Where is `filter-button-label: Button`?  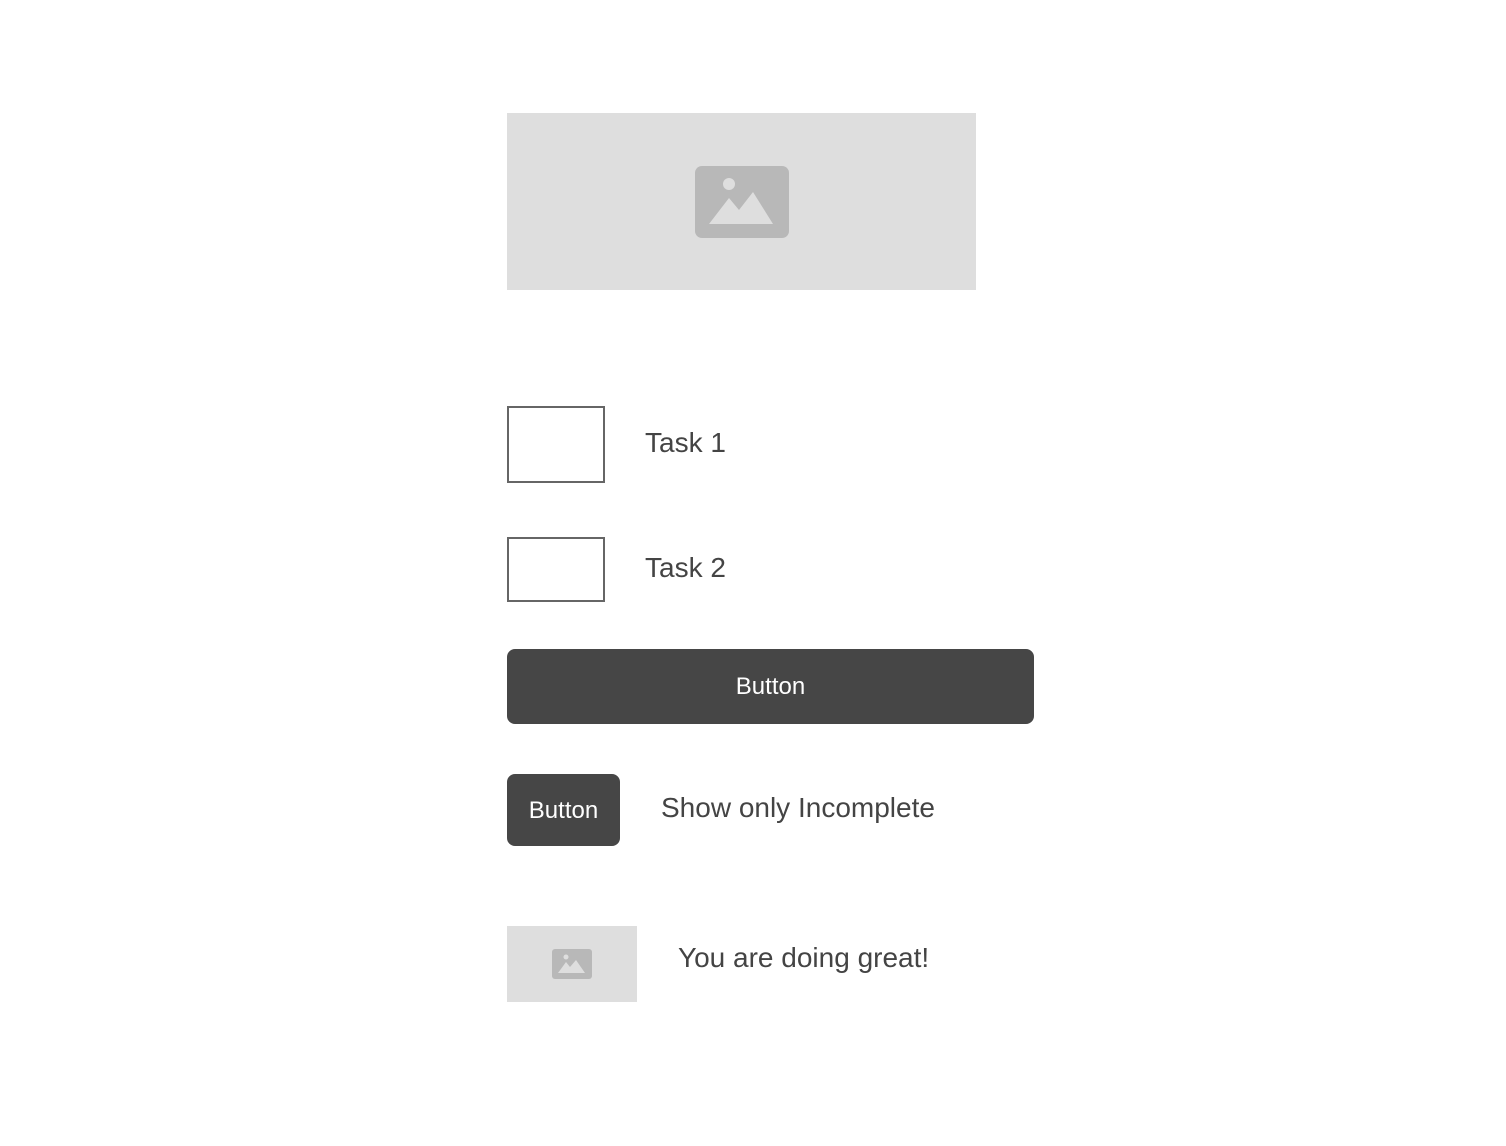
filter-button-label: Button is located at coordinates (563, 810).